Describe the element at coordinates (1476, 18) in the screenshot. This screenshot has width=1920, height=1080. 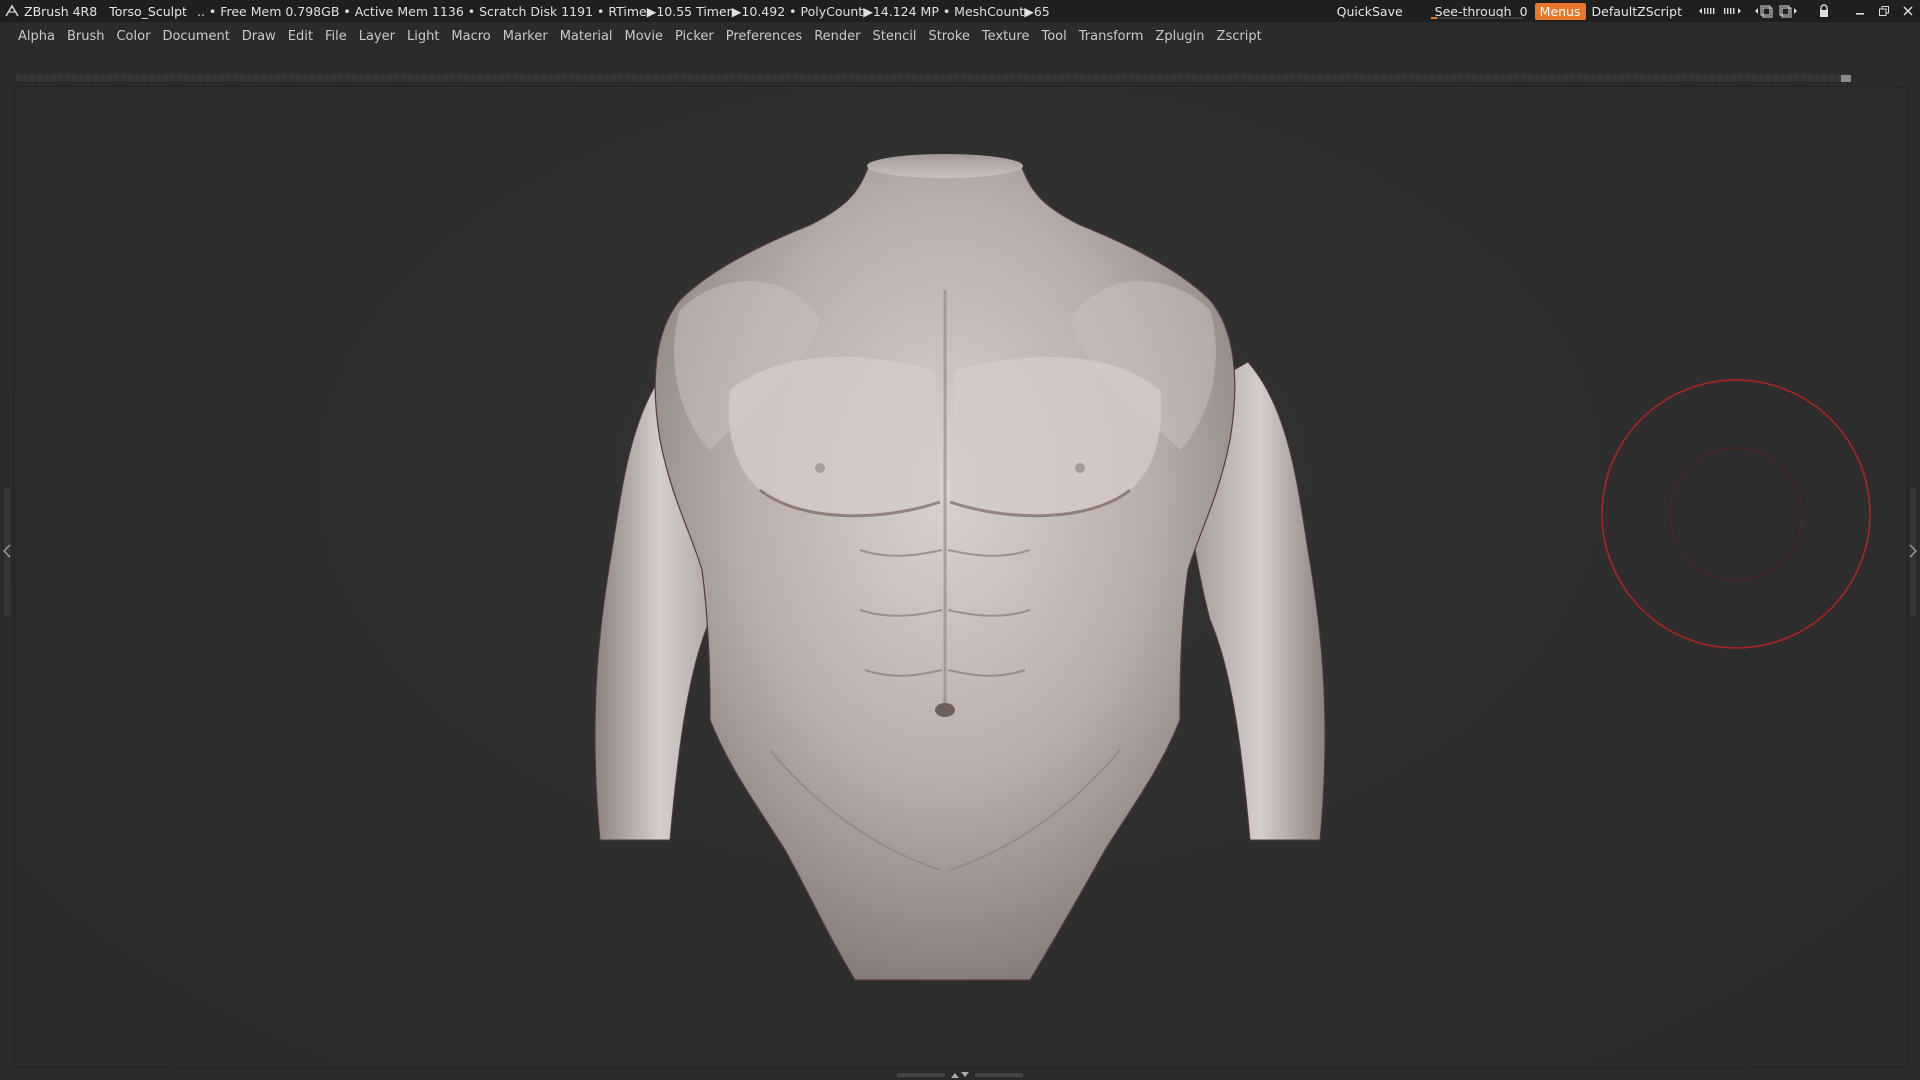
I see `see-through-track` at that location.